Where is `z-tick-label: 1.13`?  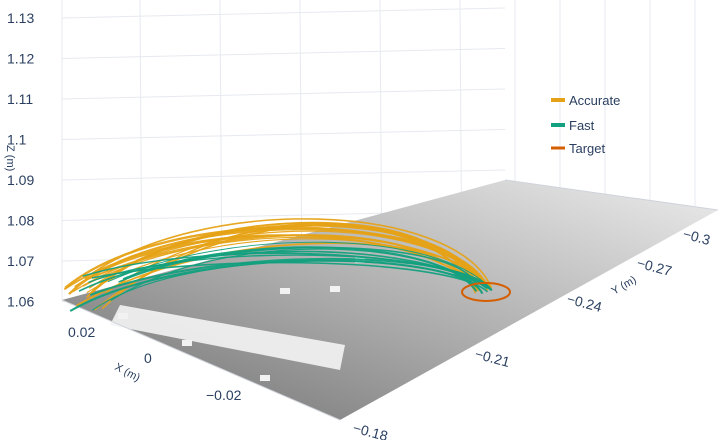 z-tick-label: 1.13 is located at coordinates (20, 18).